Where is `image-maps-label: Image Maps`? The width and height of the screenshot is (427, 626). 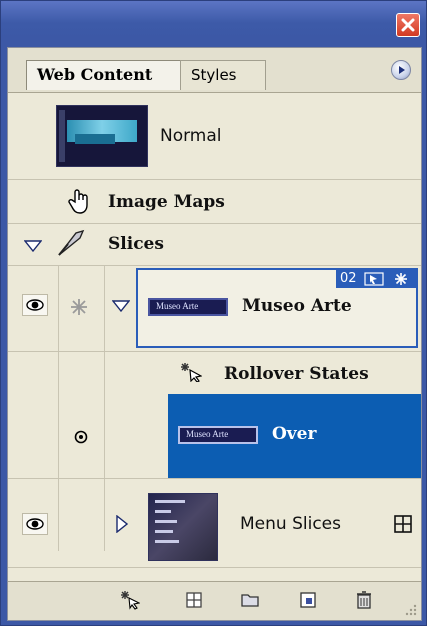 image-maps-label: Image Maps is located at coordinates (166, 202).